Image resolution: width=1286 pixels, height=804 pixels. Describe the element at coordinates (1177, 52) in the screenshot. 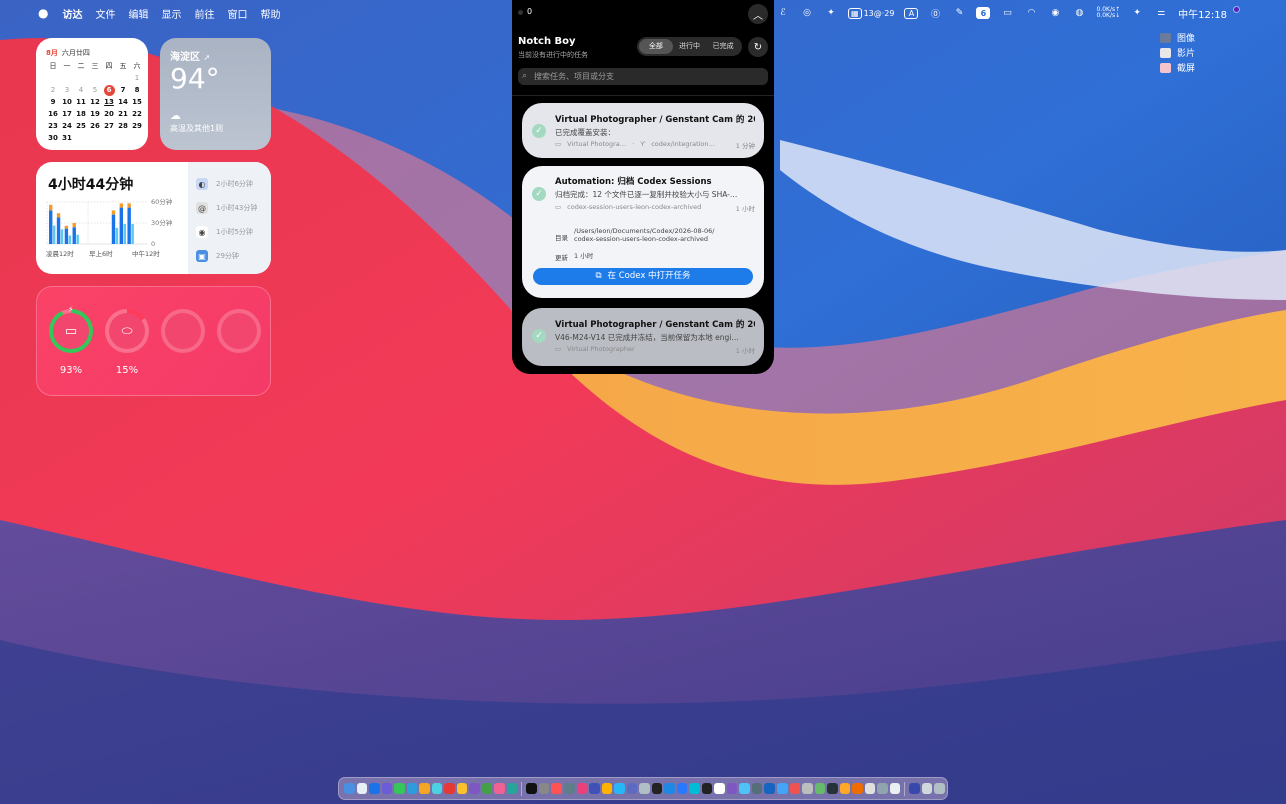

I see `desktop-item-movies: 影片` at that location.